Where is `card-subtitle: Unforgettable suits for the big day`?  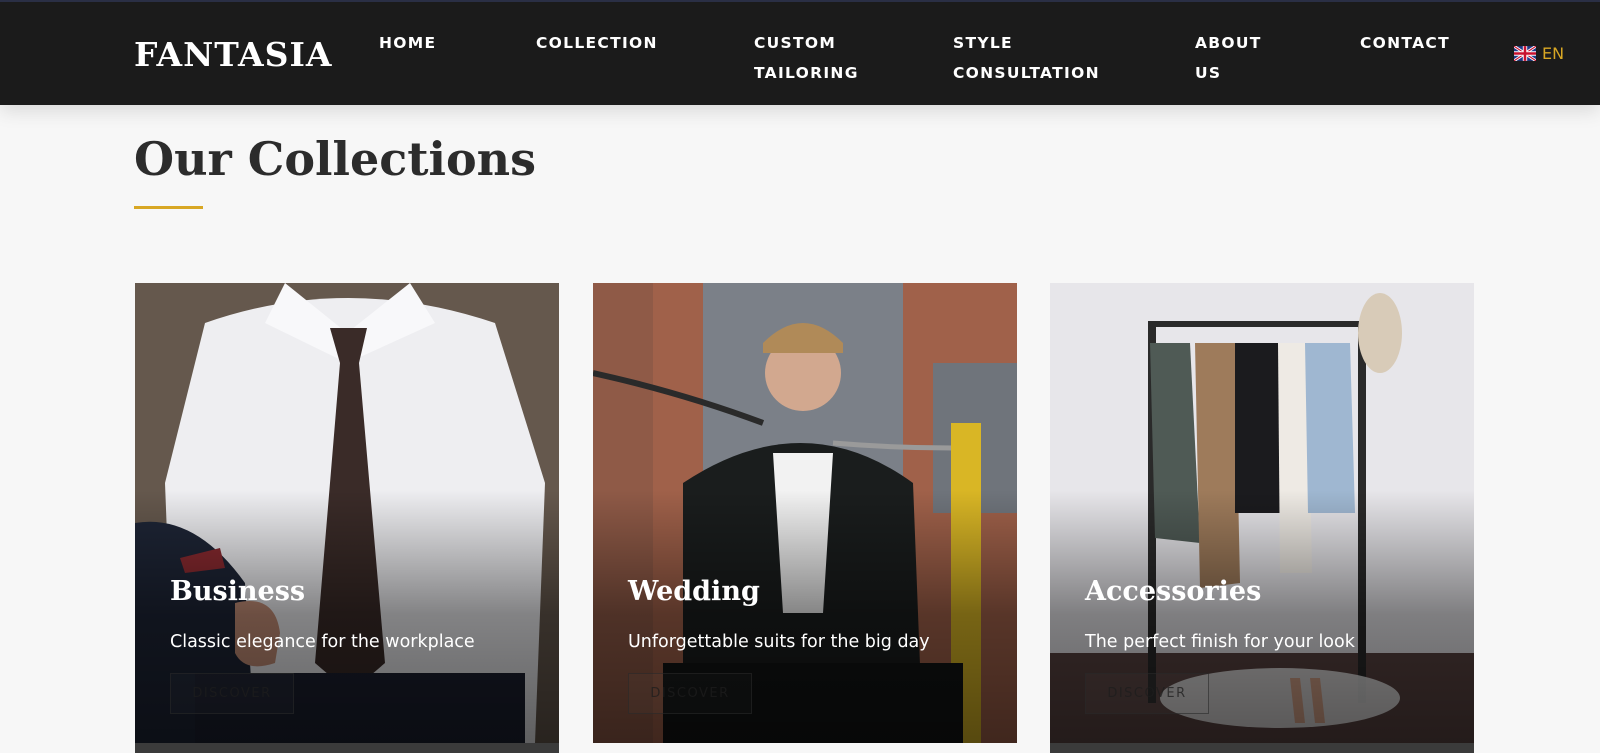
card-subtitle: Unforgettable suits for the big day is located at coordinates (779, 642).